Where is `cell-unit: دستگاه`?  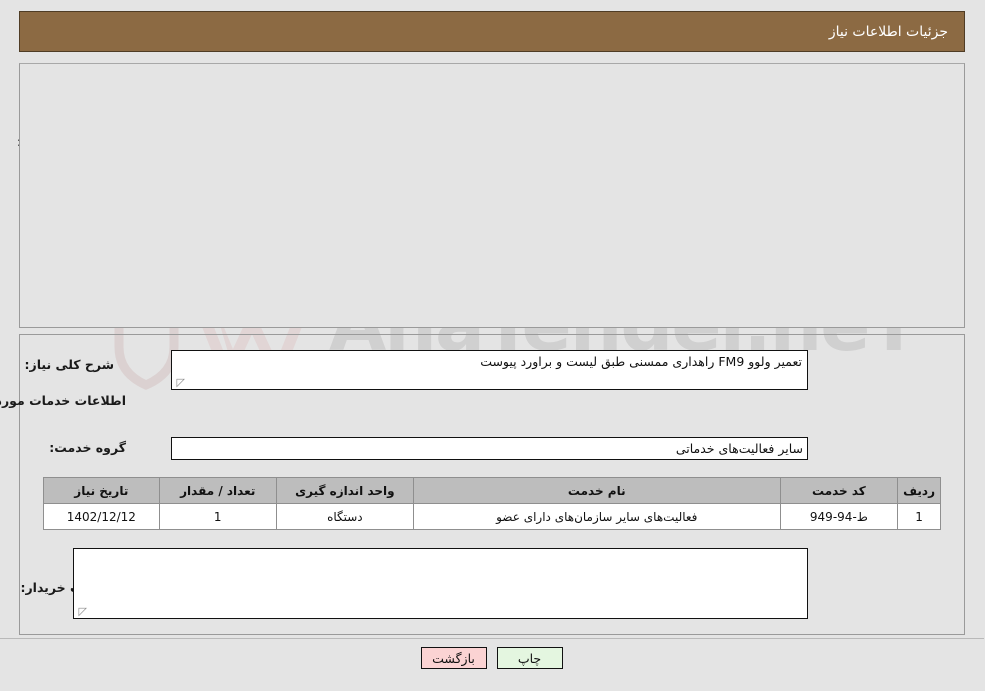
cell-unit: دستگاه is located at coordinates (345, 516).